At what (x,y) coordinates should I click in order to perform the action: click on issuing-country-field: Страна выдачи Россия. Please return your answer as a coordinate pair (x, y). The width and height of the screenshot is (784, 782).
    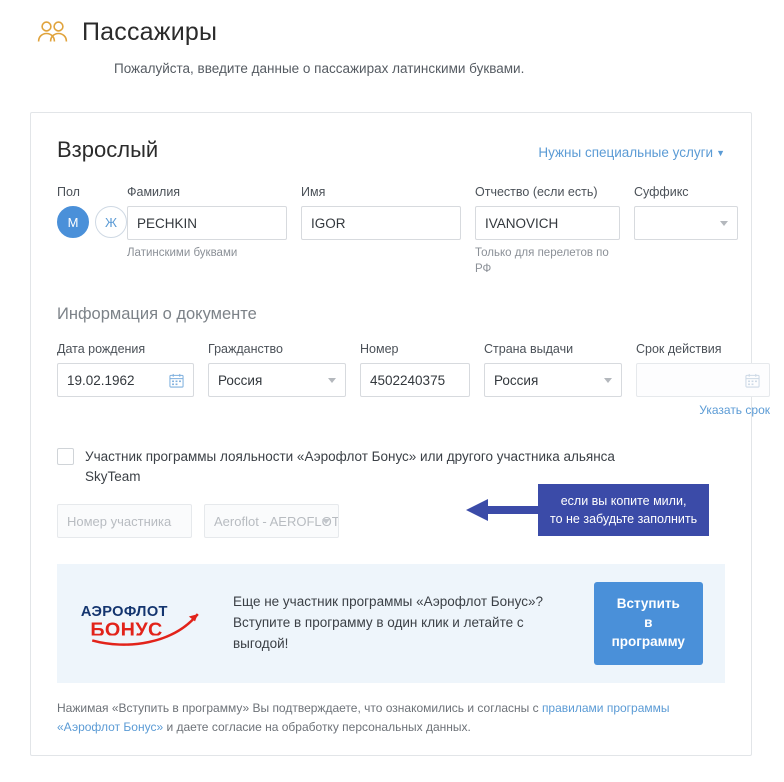
    Looking at the image, I should click on (553, 370).